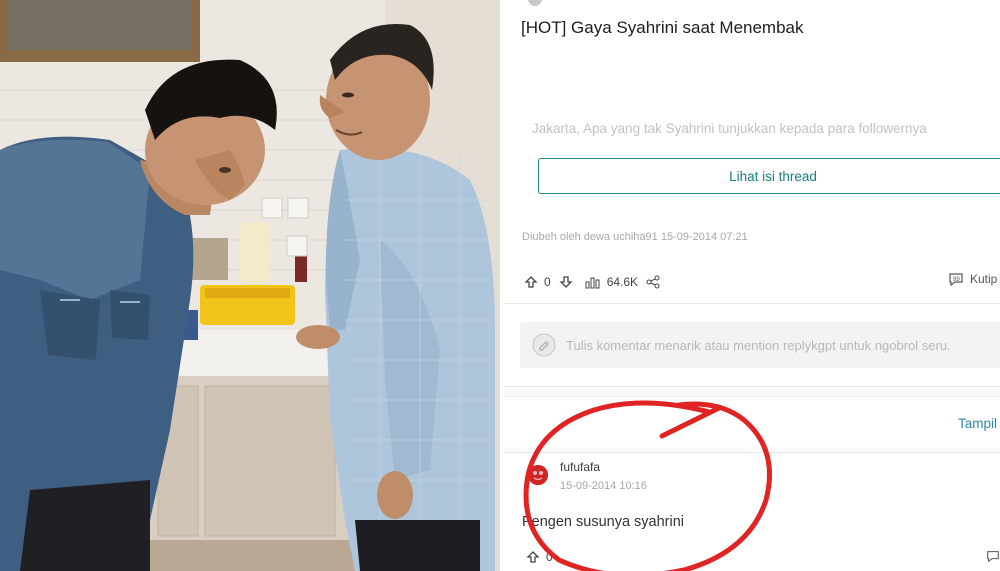 Image resolution: width=1000 pixels, height=571 pixels. I want to click on post-actions: 0 64.6K, so click(592, 282).